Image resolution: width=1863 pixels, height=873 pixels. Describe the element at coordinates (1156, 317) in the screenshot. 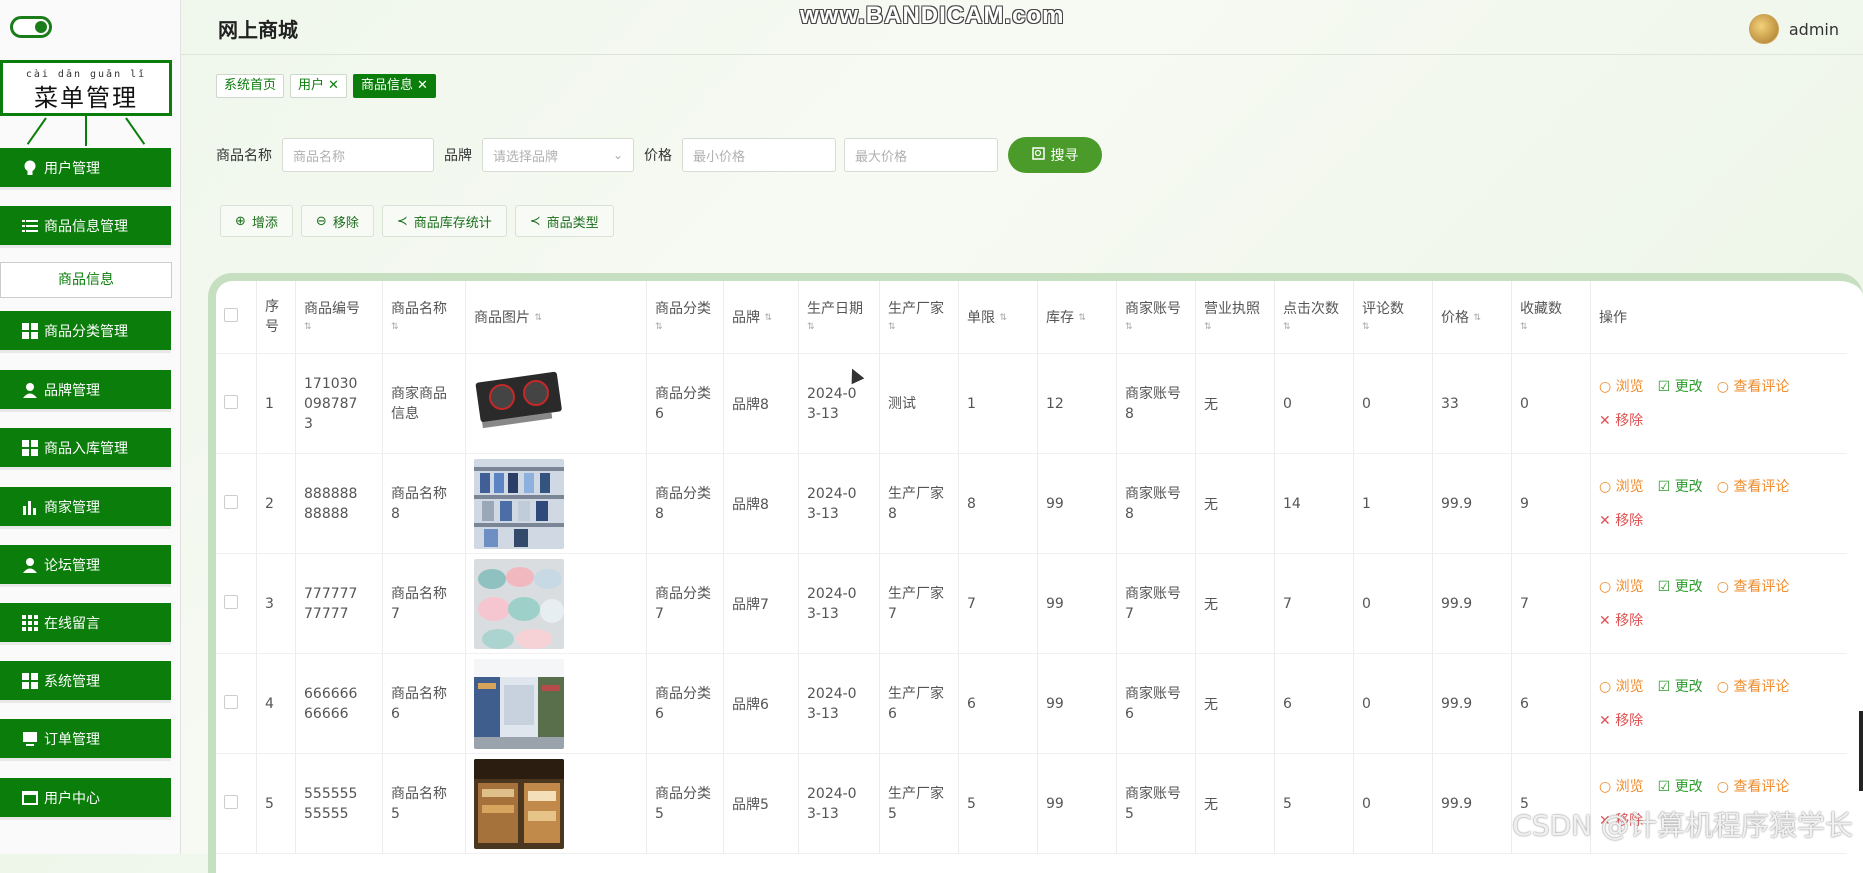

I see `col-header: 商家账号 ⇅` at that location.